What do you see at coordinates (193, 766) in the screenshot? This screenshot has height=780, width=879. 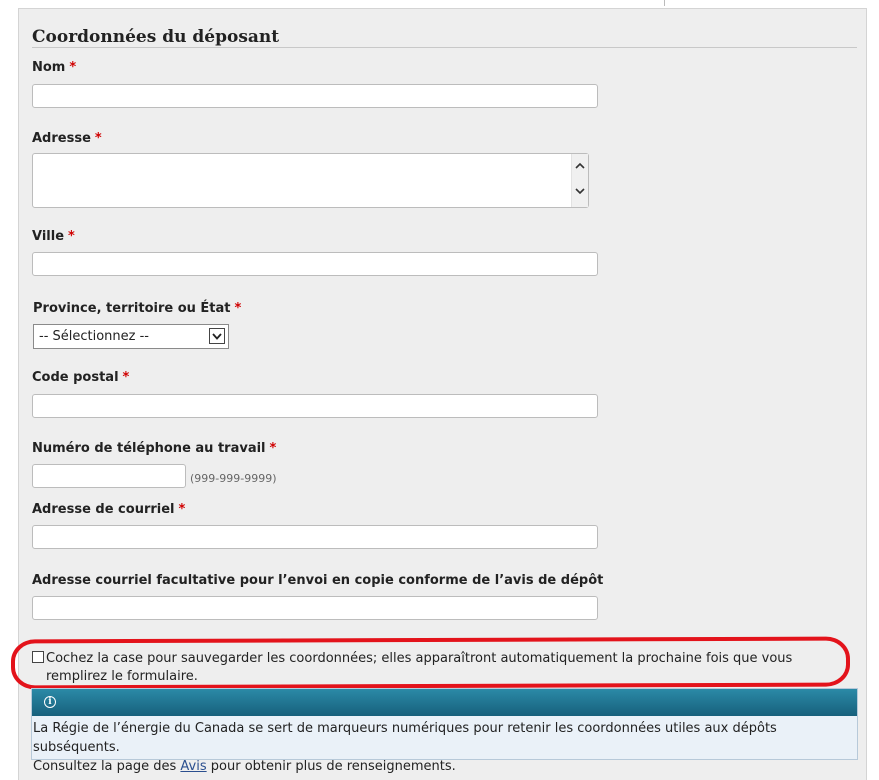 I see `notices-link: Avis` at bounding box center [193, 766].